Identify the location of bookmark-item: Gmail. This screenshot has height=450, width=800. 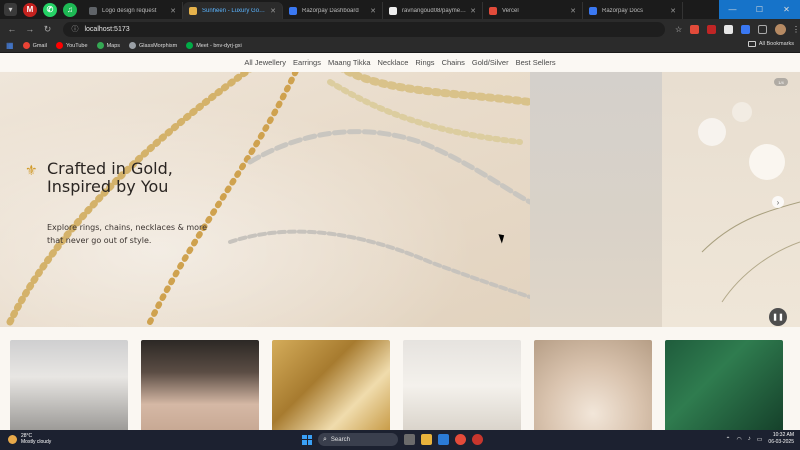
(34, 45).